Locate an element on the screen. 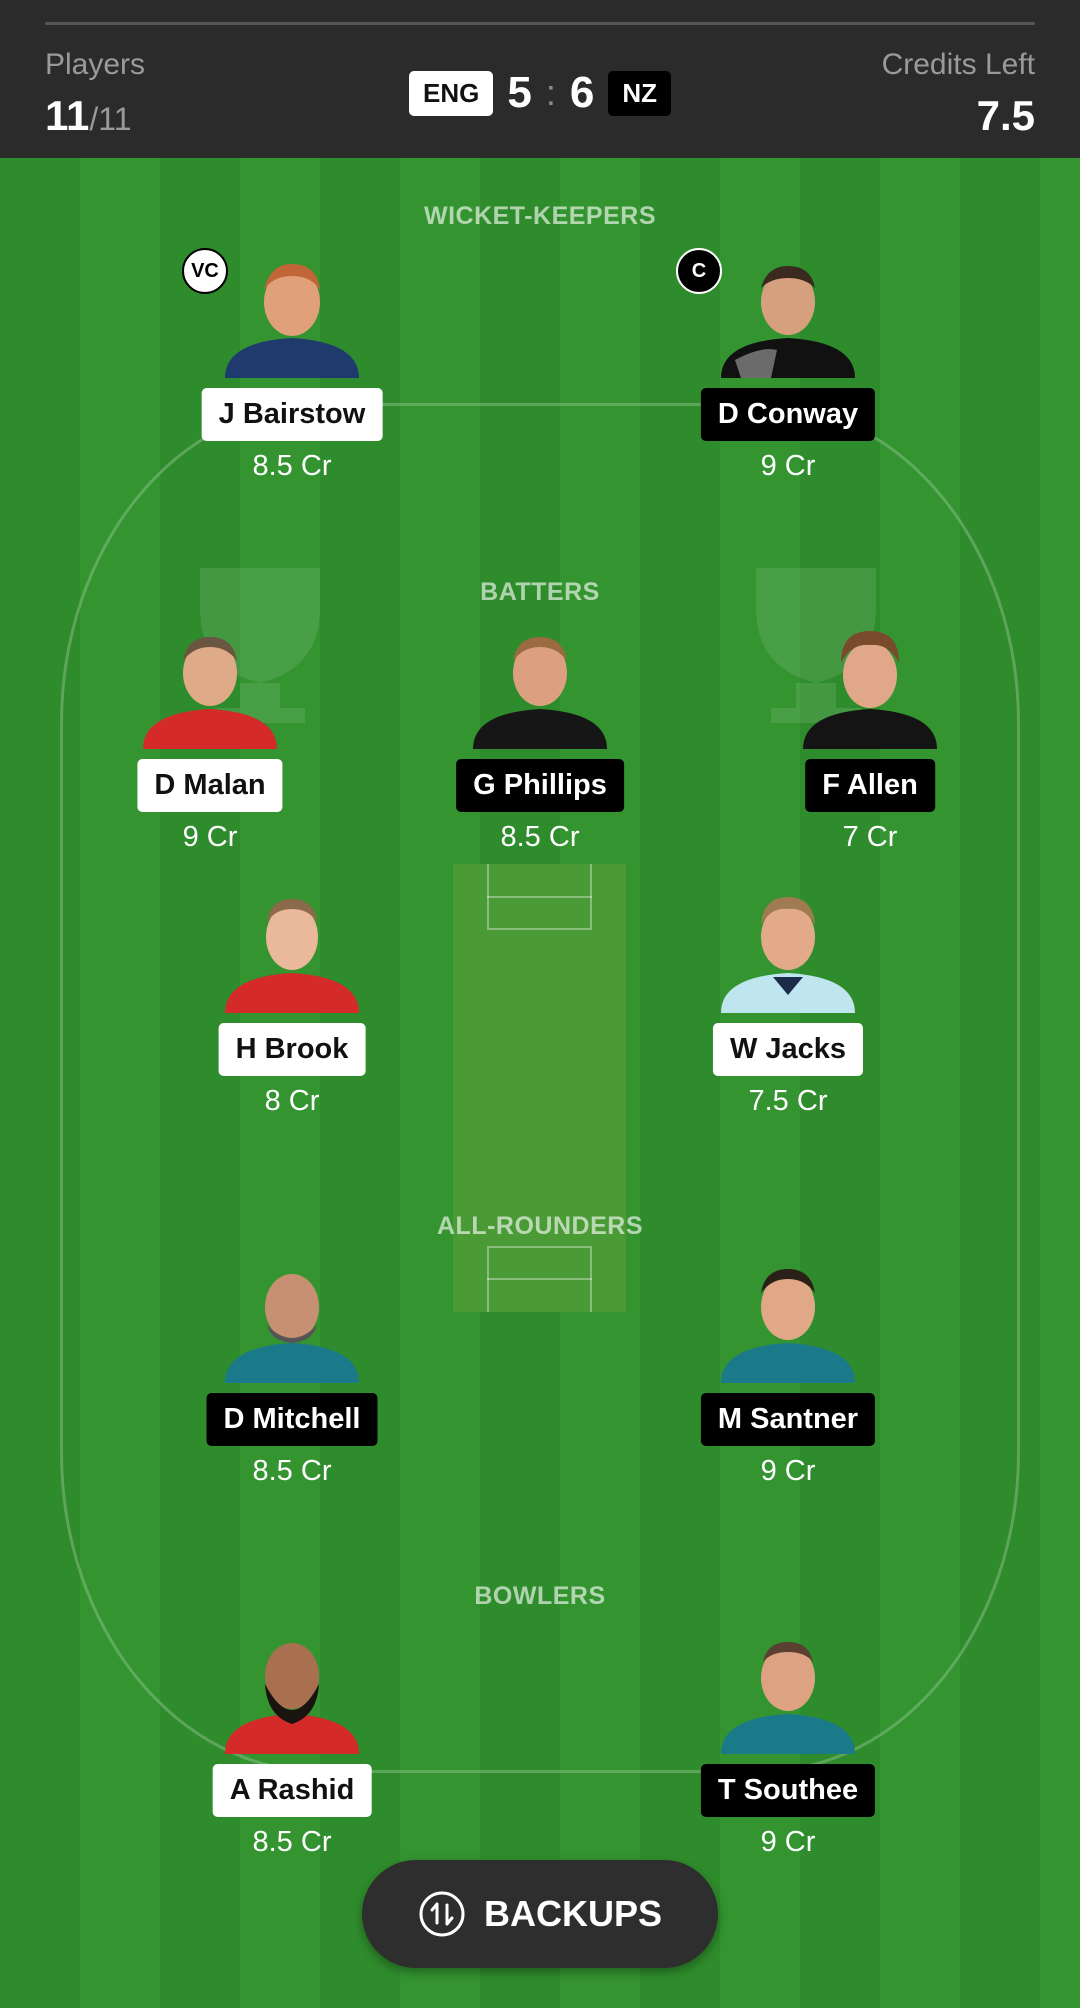 Image resolution: width=1080 pixels, height=2008 pixels. player-name: M Santner is located at coordinates (788, 1419).